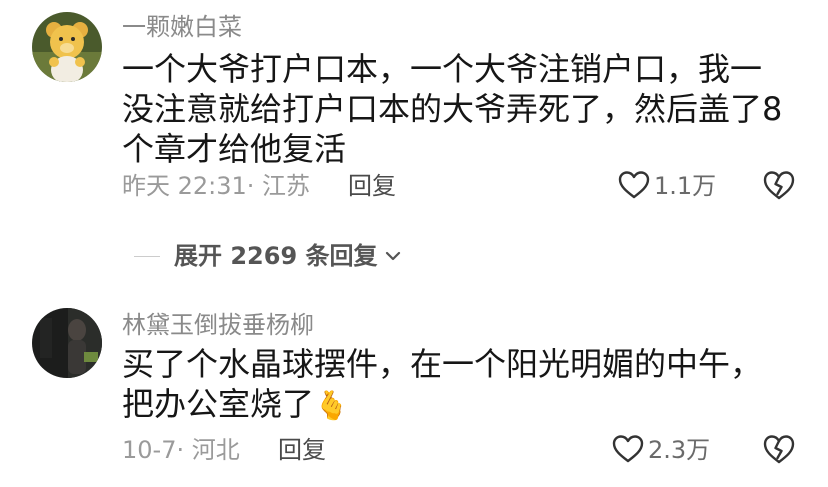  Describe the element at coordinates (679, 450) in the screenshot. I see `like-count: 2.3万` at that location.